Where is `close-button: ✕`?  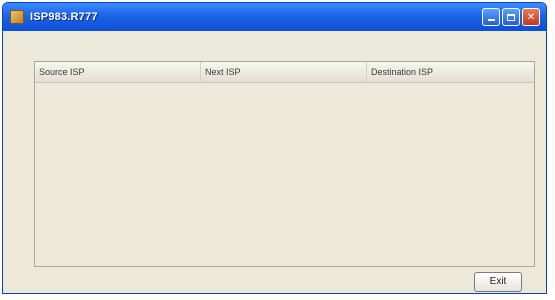 close-button: ✕ is located at coordinates (531, 17).